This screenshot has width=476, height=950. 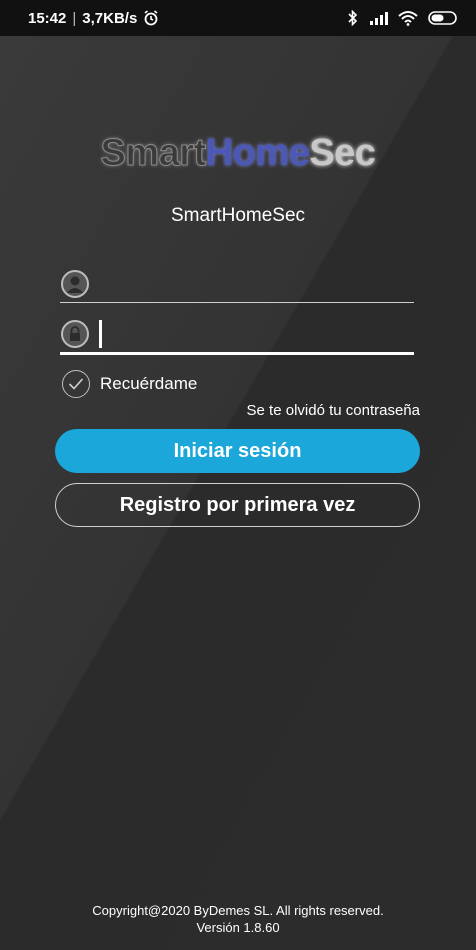 I want to click on remember-label: Recuérdame, so click(x=149, y=383).